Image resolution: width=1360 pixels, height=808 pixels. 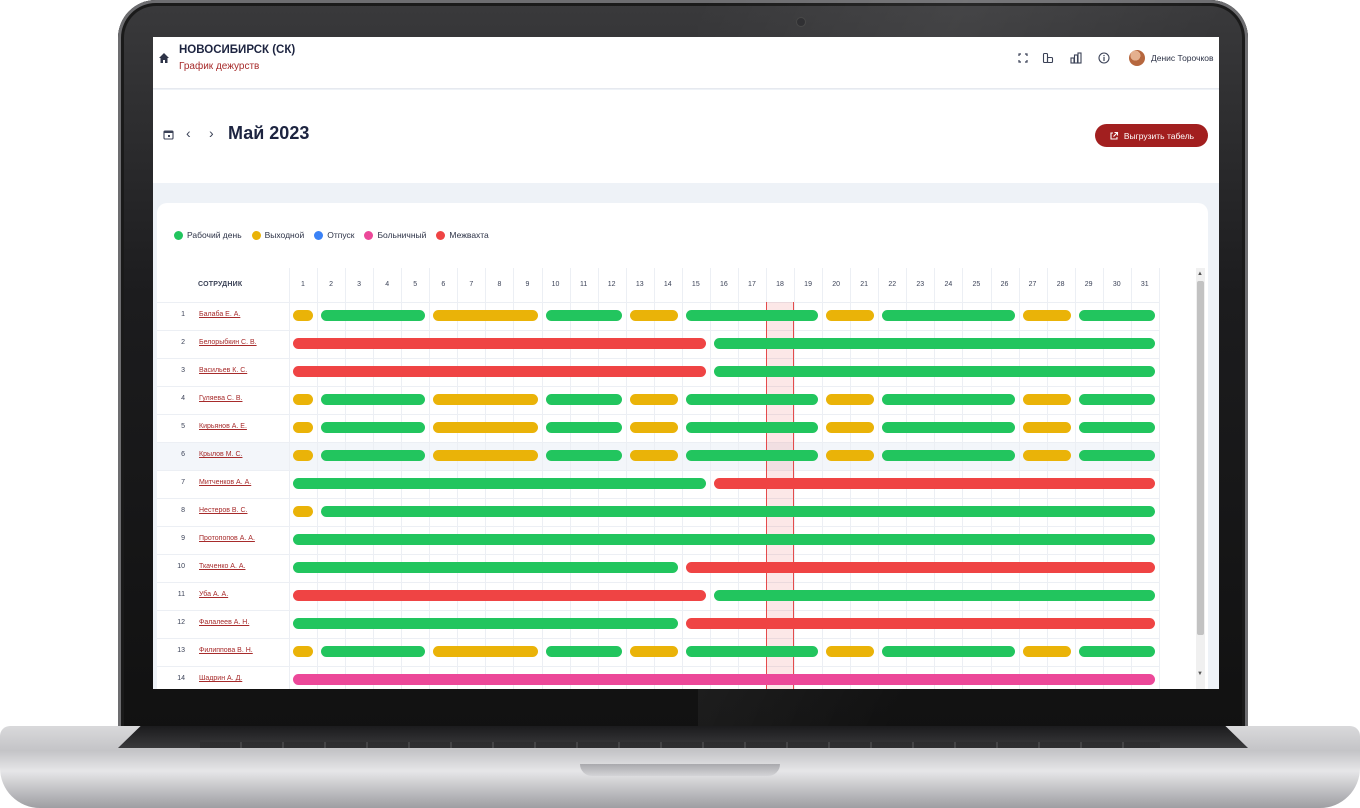 What do you see at coordinates (1023, 58) in the screenshot?
I see `fullscreen-icon` at bounding box center [1023, 58].